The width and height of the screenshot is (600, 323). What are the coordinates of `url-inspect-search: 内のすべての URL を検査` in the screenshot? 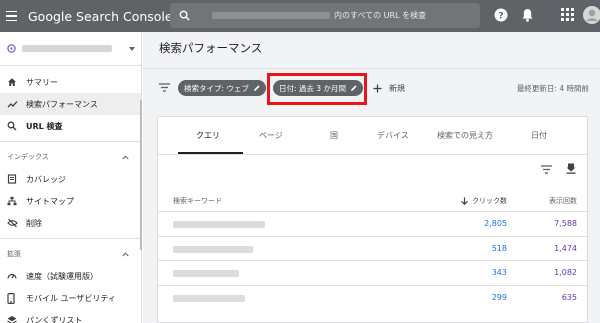 It's located at (325, 15).